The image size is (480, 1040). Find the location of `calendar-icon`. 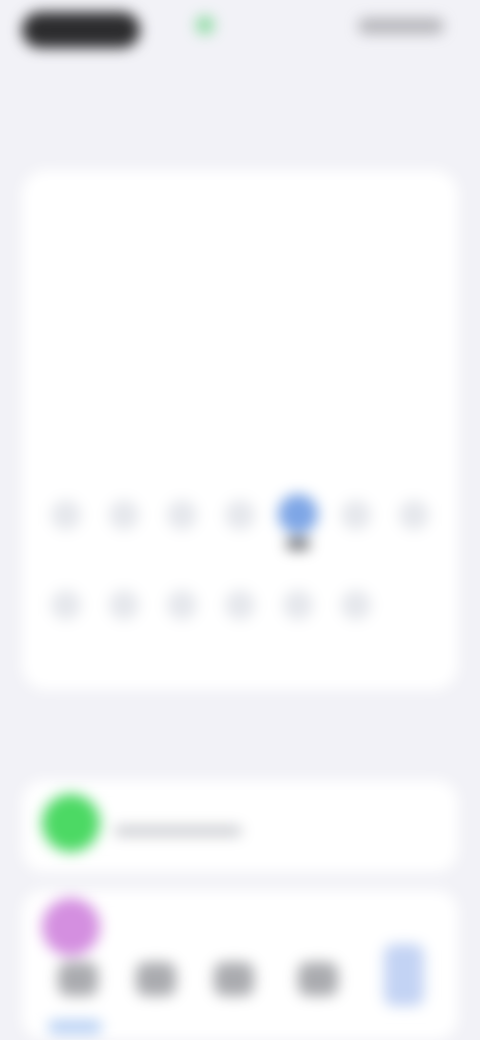

calendar-icon is located at coordinates (156, 979).